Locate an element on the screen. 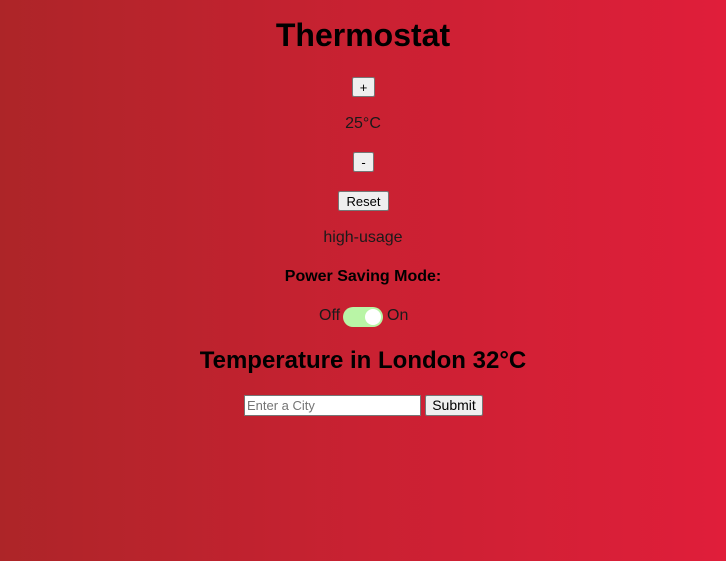 This screenshot has height=561, width=726. decrease-temperature-button: - is located at coordinates (363, 162).